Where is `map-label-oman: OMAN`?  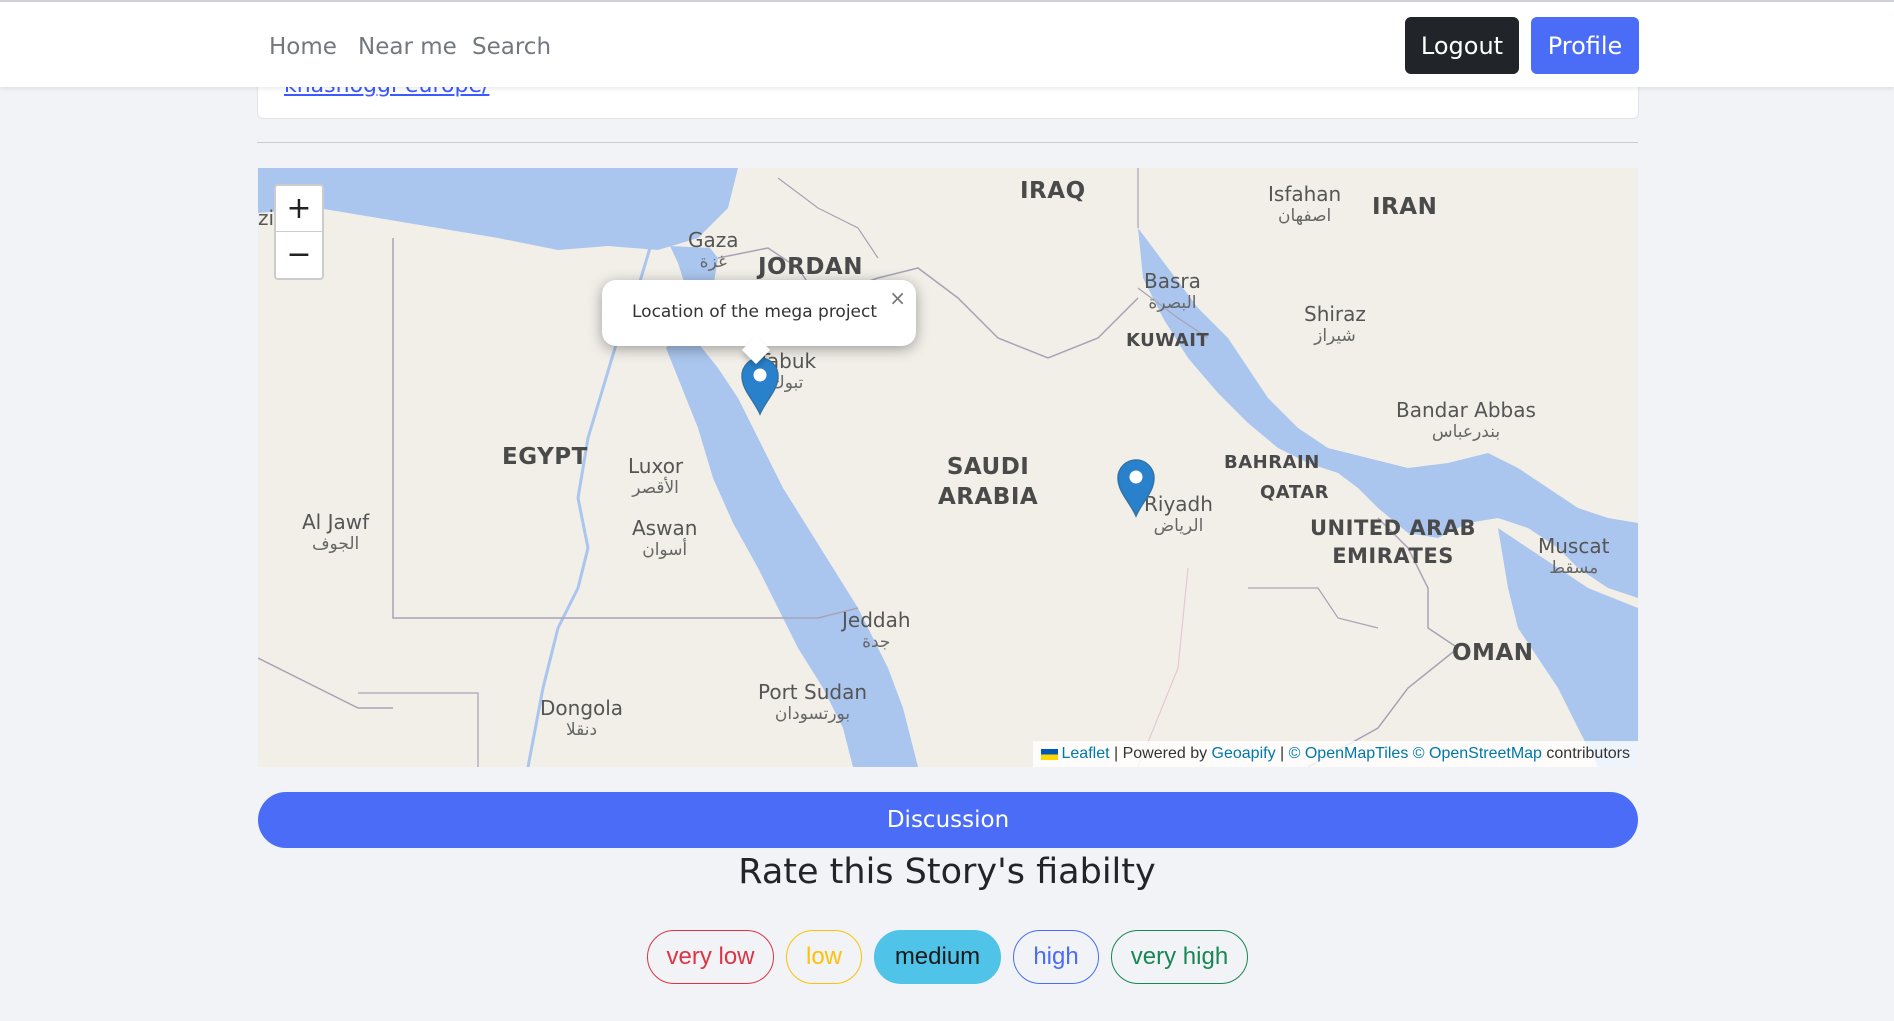
map-label-oman: OMAN is located at coordinates (1493, 653).